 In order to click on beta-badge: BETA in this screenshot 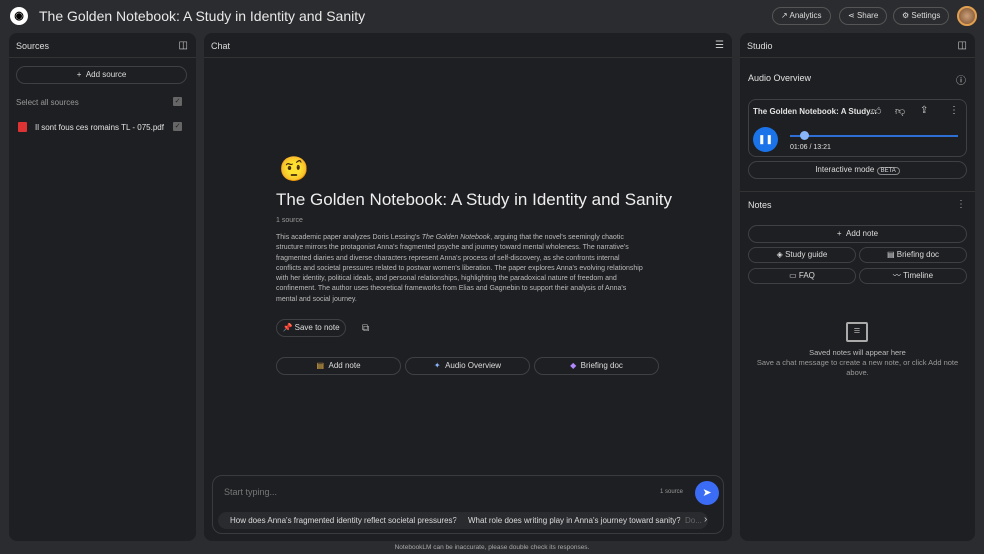, I will do `click(888, 171)`.